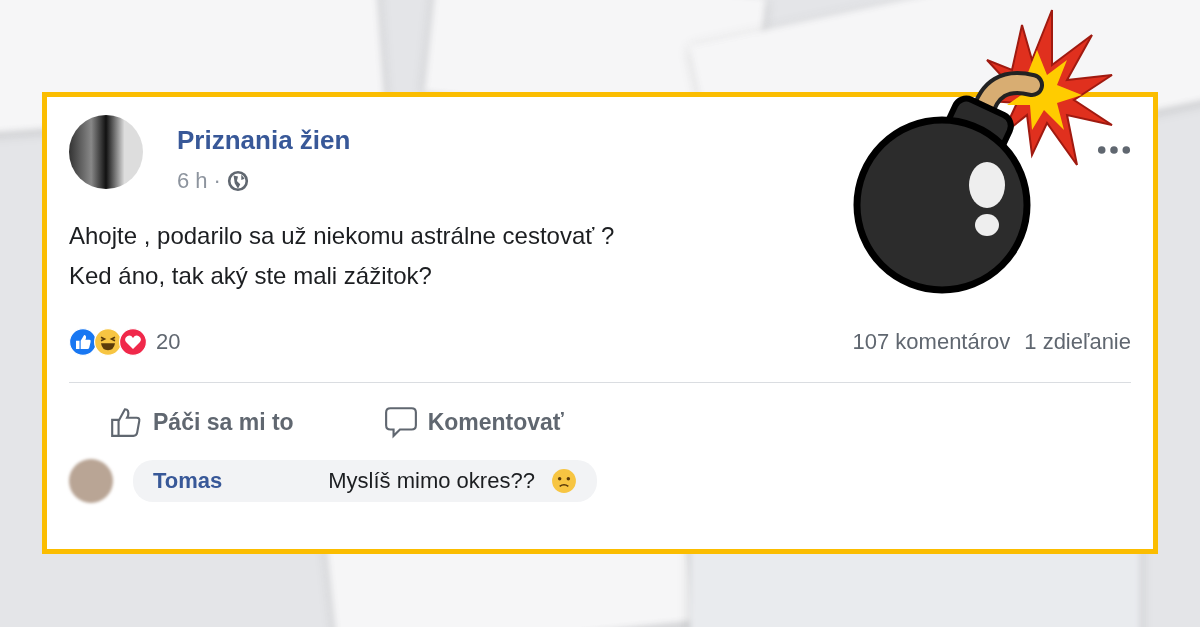 This screenshot has height=627, width=1200. What do you see at coordinates (400, 422) in the screenshot?
I see `speech-bubble-icon` at bounding box center [400, 422].